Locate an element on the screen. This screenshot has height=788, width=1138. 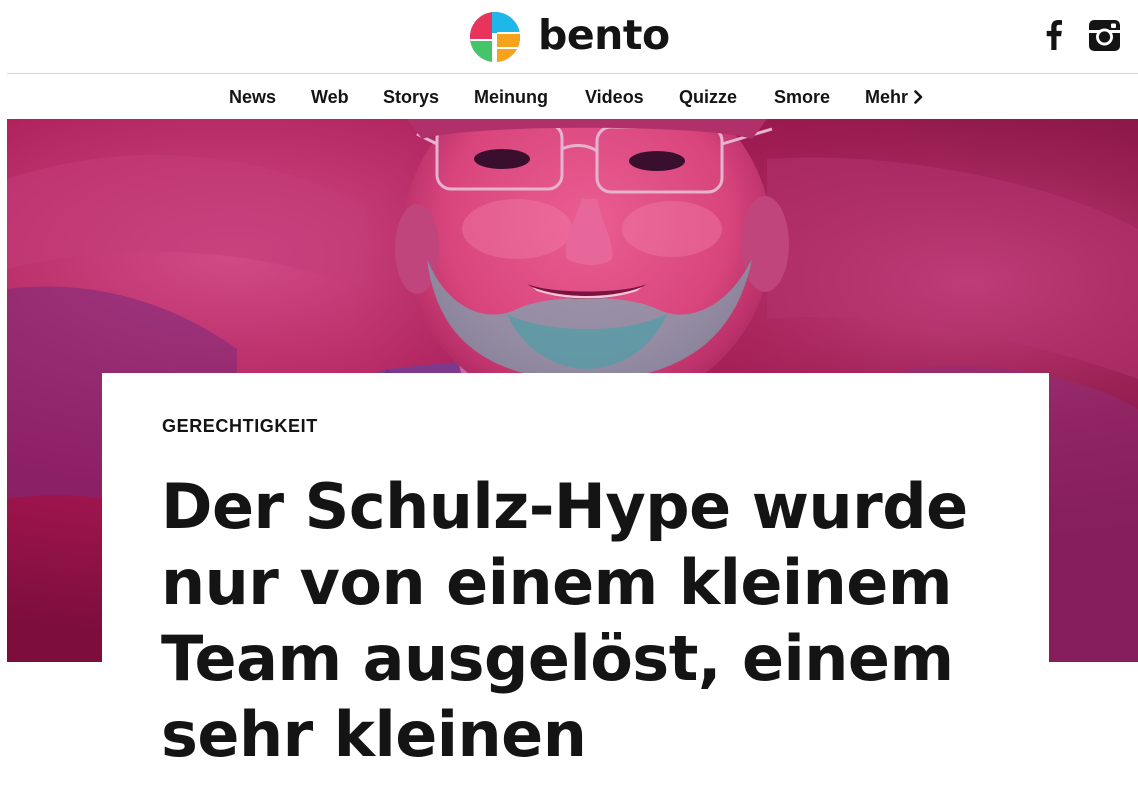
facebook-link is located at coordinates (1054, 35).